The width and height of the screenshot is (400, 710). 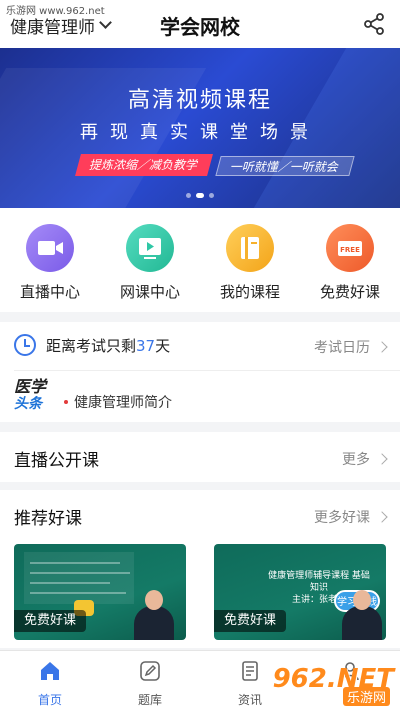 What do you see at coordinates (50, 248) in the screenshot?
I see `video-camera-icon` at bounding box center [50, 248].